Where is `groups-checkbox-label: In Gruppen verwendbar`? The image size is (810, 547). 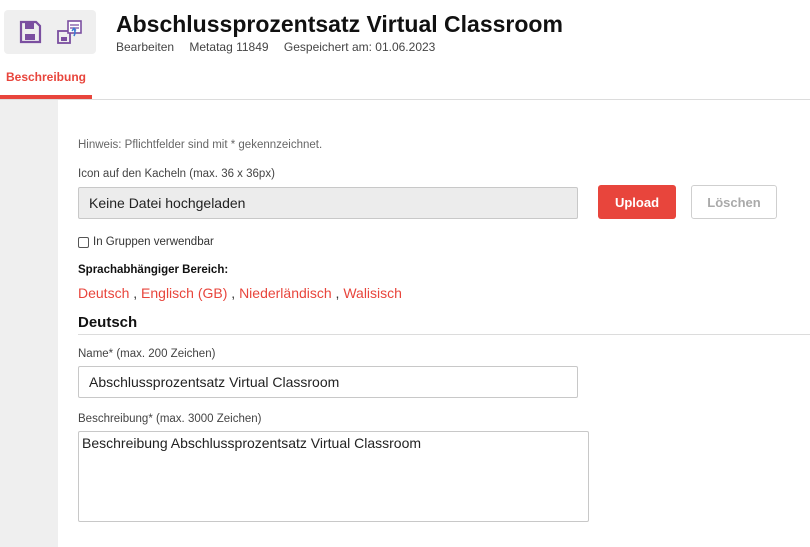
groups-checkbox-label: In Gruppen verwendbar is located at coordinates (153, 242).